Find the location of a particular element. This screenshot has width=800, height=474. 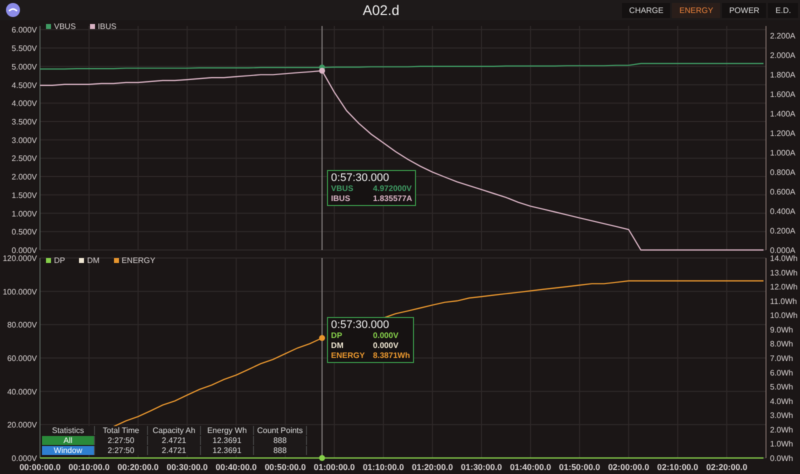

x-axis-label: 02:10:00.0 is located at coordinates (677, 467).